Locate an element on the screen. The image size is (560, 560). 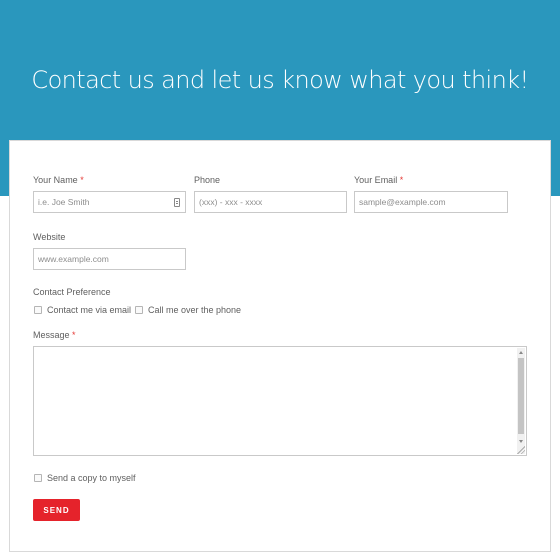
send-button: SEND is located at coordinates (56, 510).